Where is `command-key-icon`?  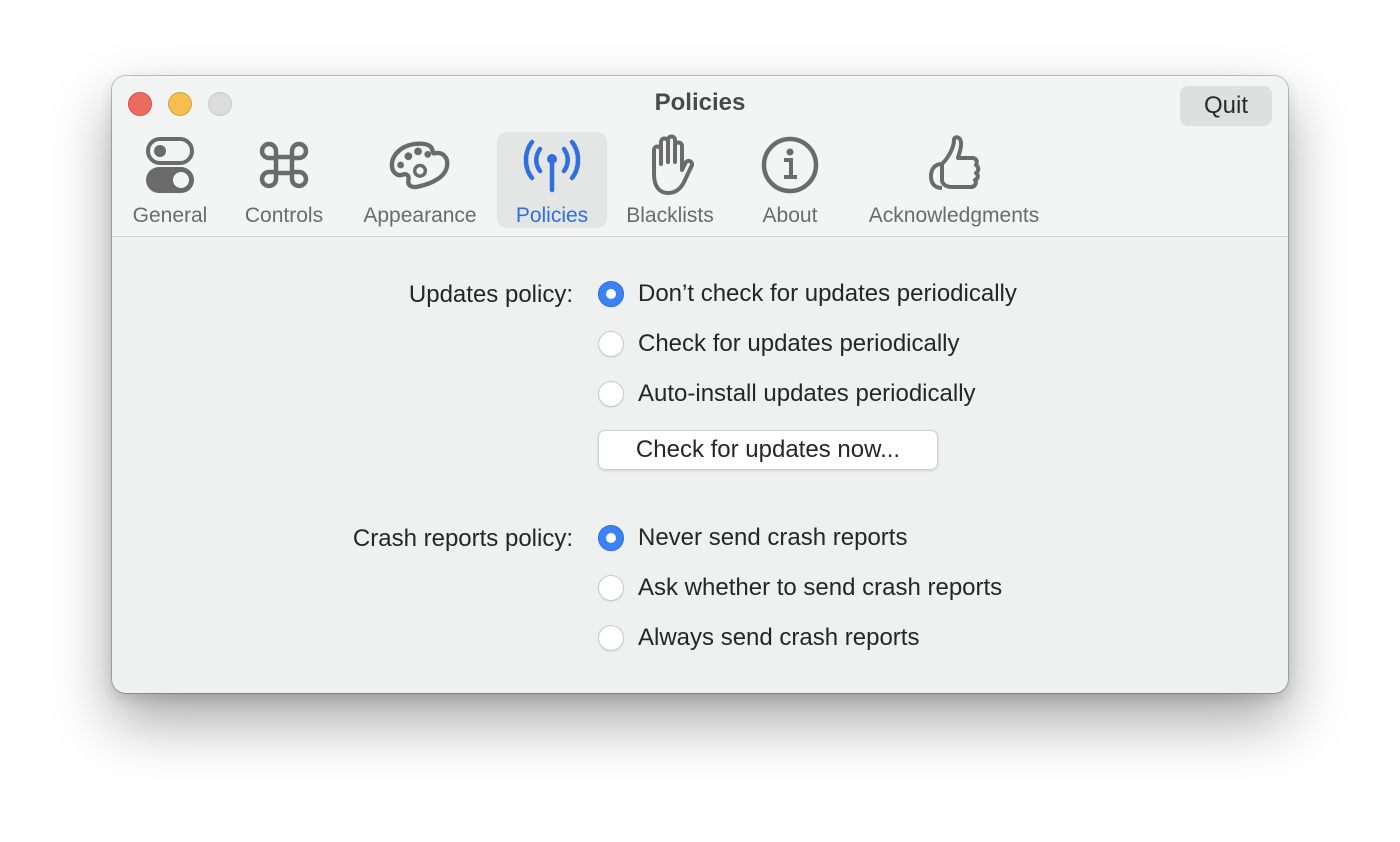 command-key-icon is located at coordinates (284, 165).